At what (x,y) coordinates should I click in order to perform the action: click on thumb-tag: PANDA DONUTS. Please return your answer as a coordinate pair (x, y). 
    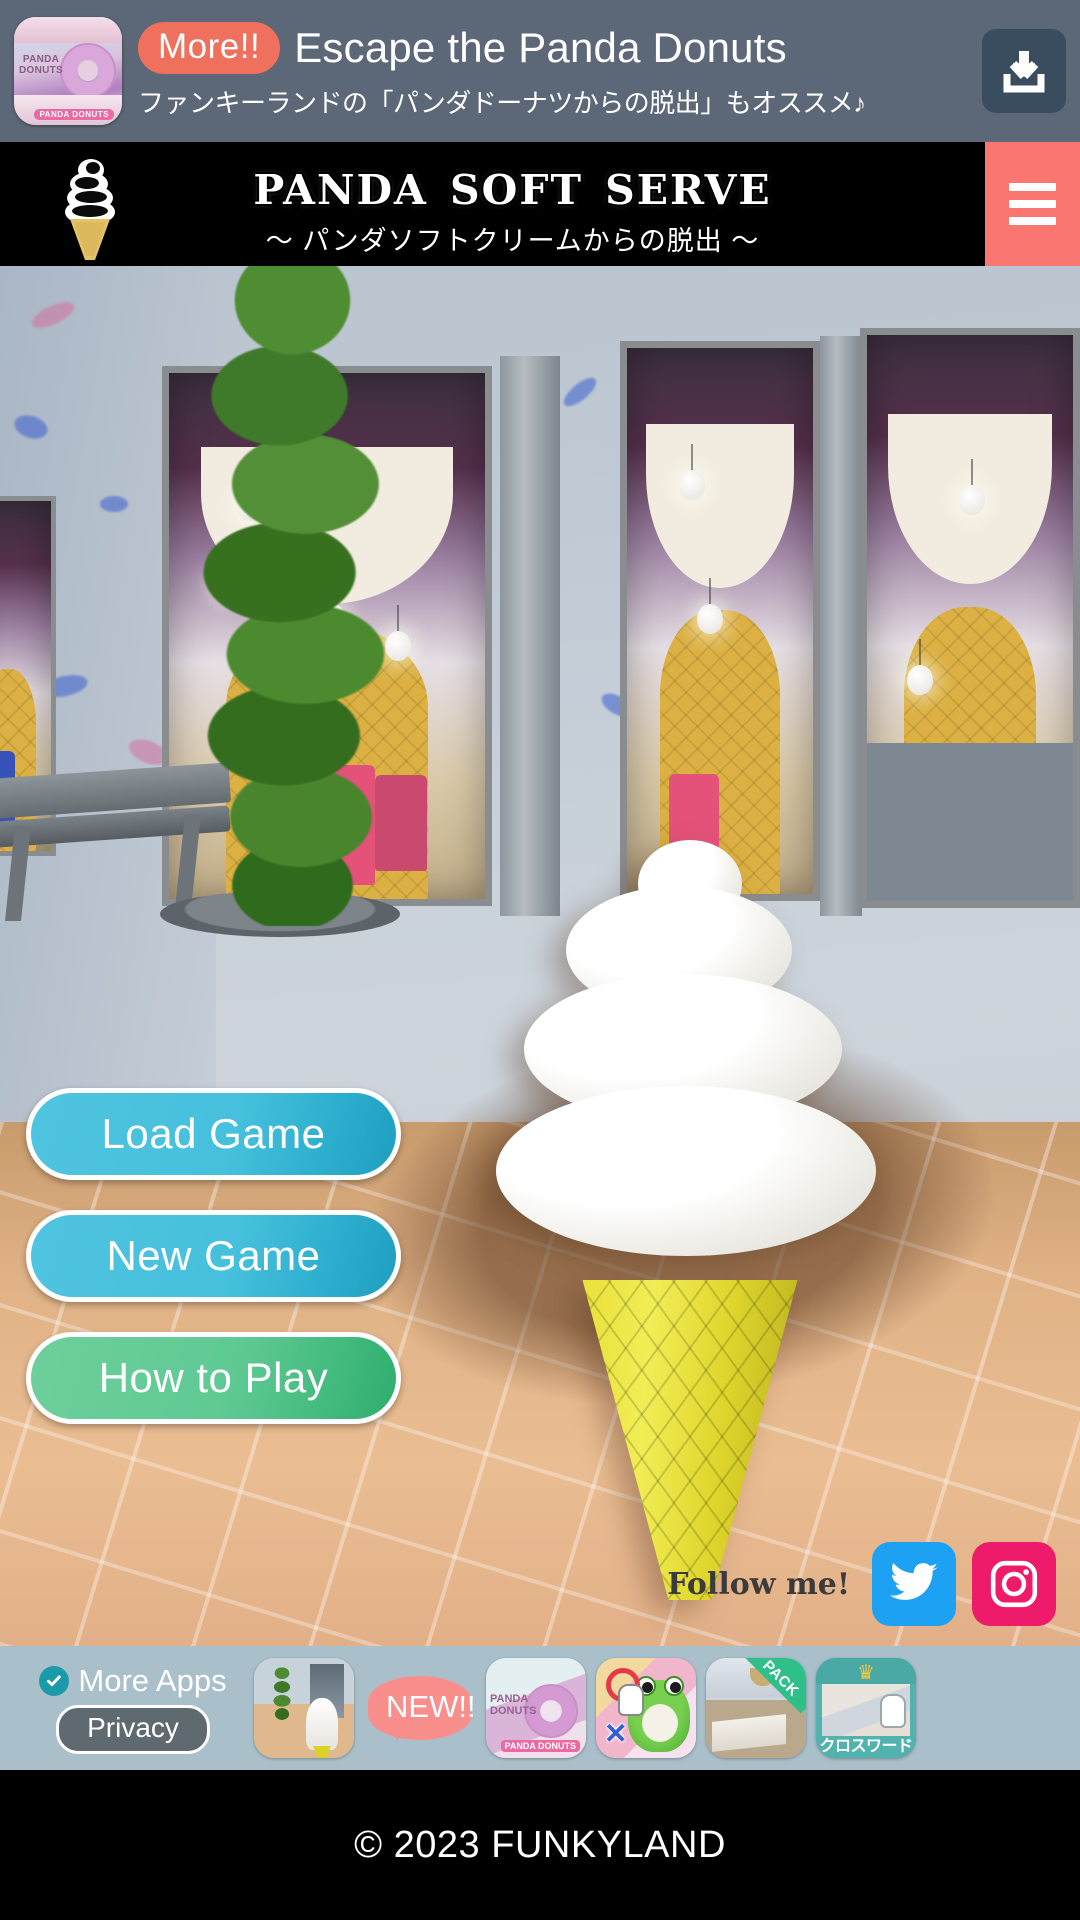
    Looking at the image, I should click on (74, 114).